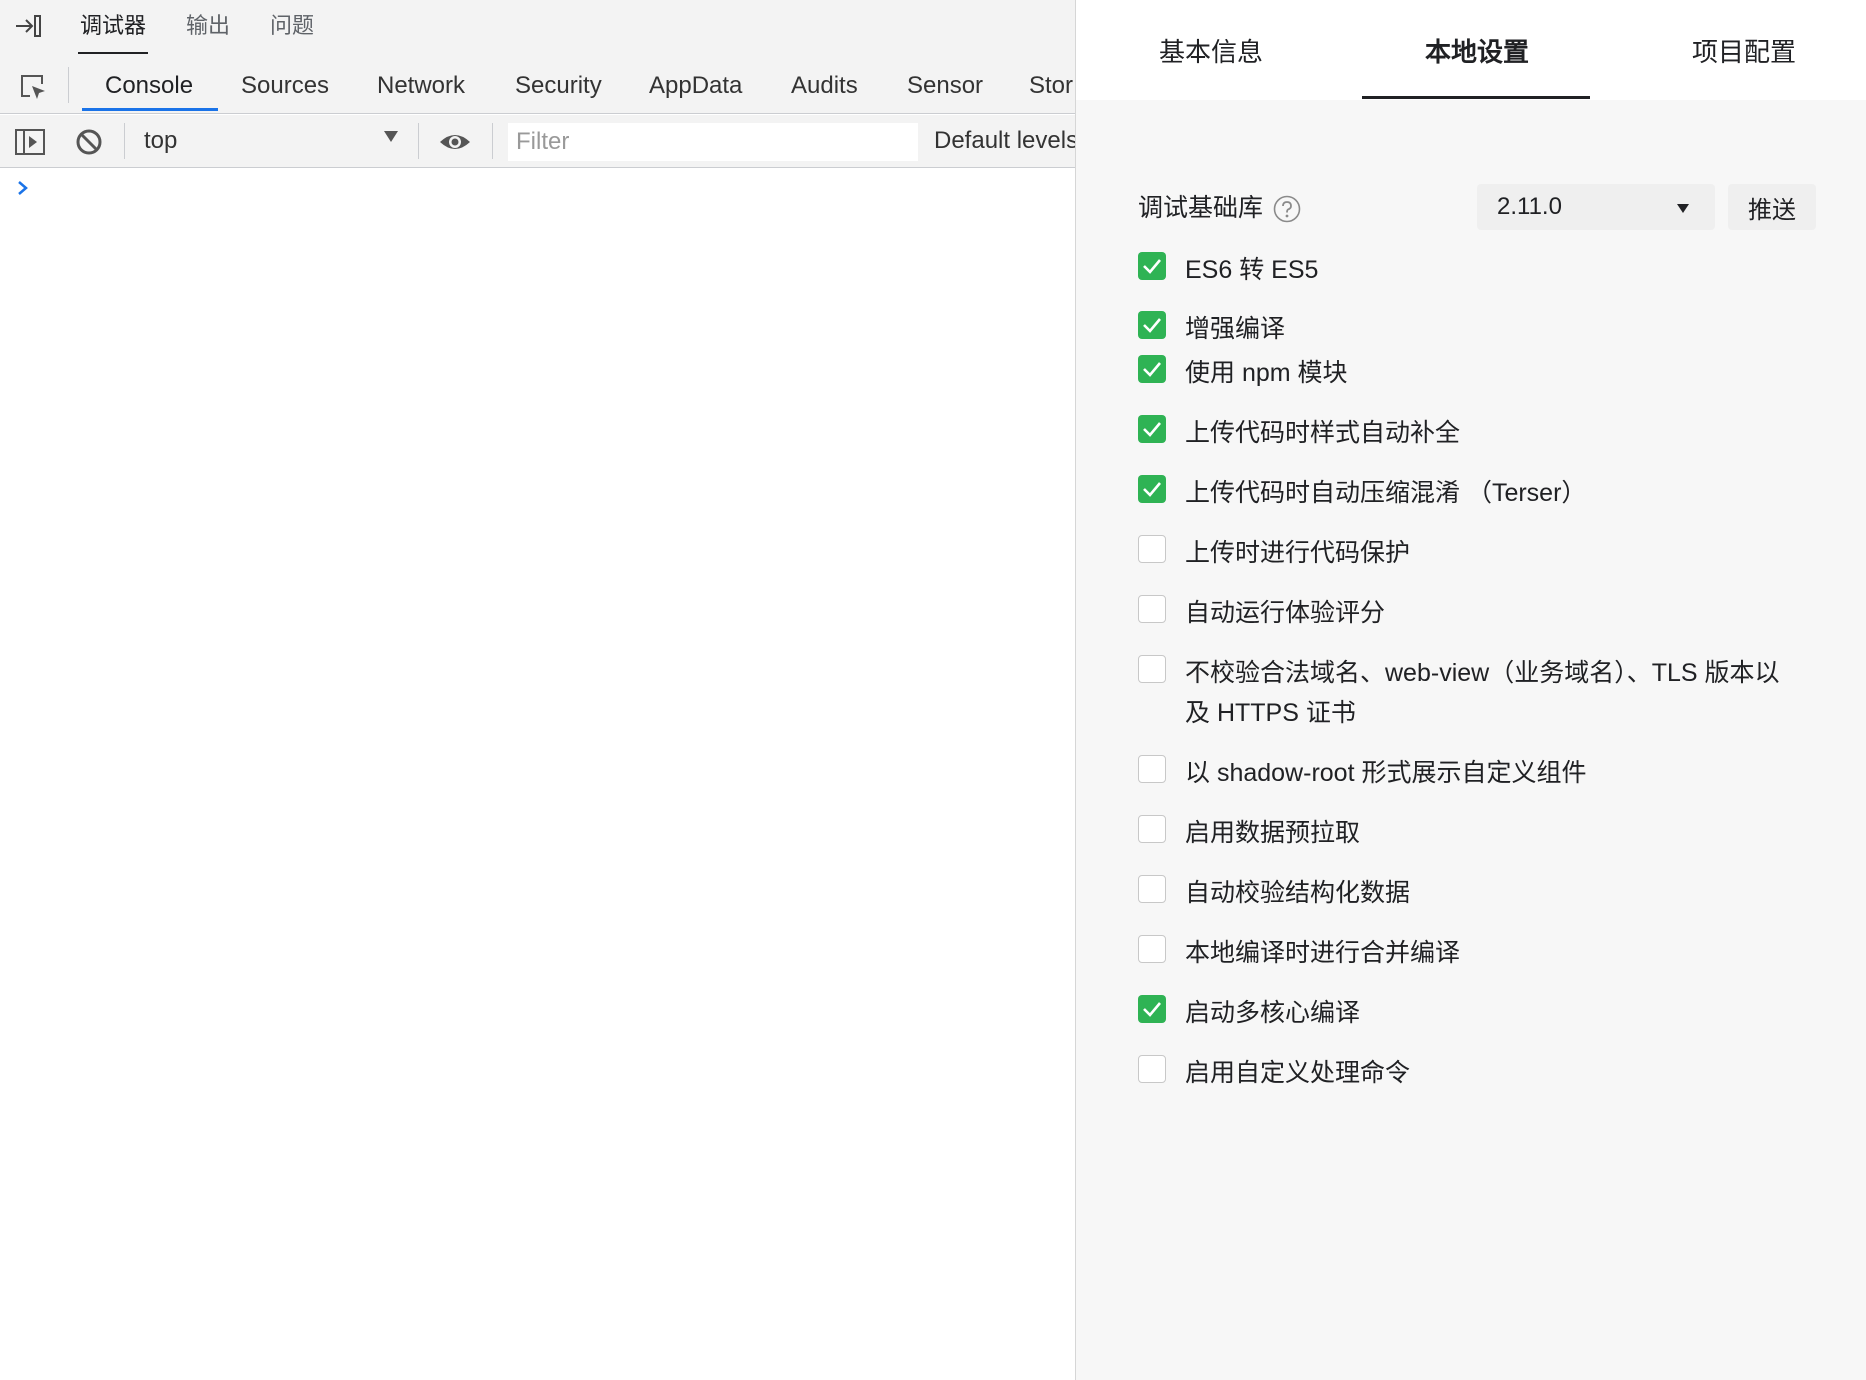 This screenshot has width=1866, height=1380. What do you see at coordinates (1287, 209) in the screenshot?
I see `help-icon` at bounding box center [1287, 209].